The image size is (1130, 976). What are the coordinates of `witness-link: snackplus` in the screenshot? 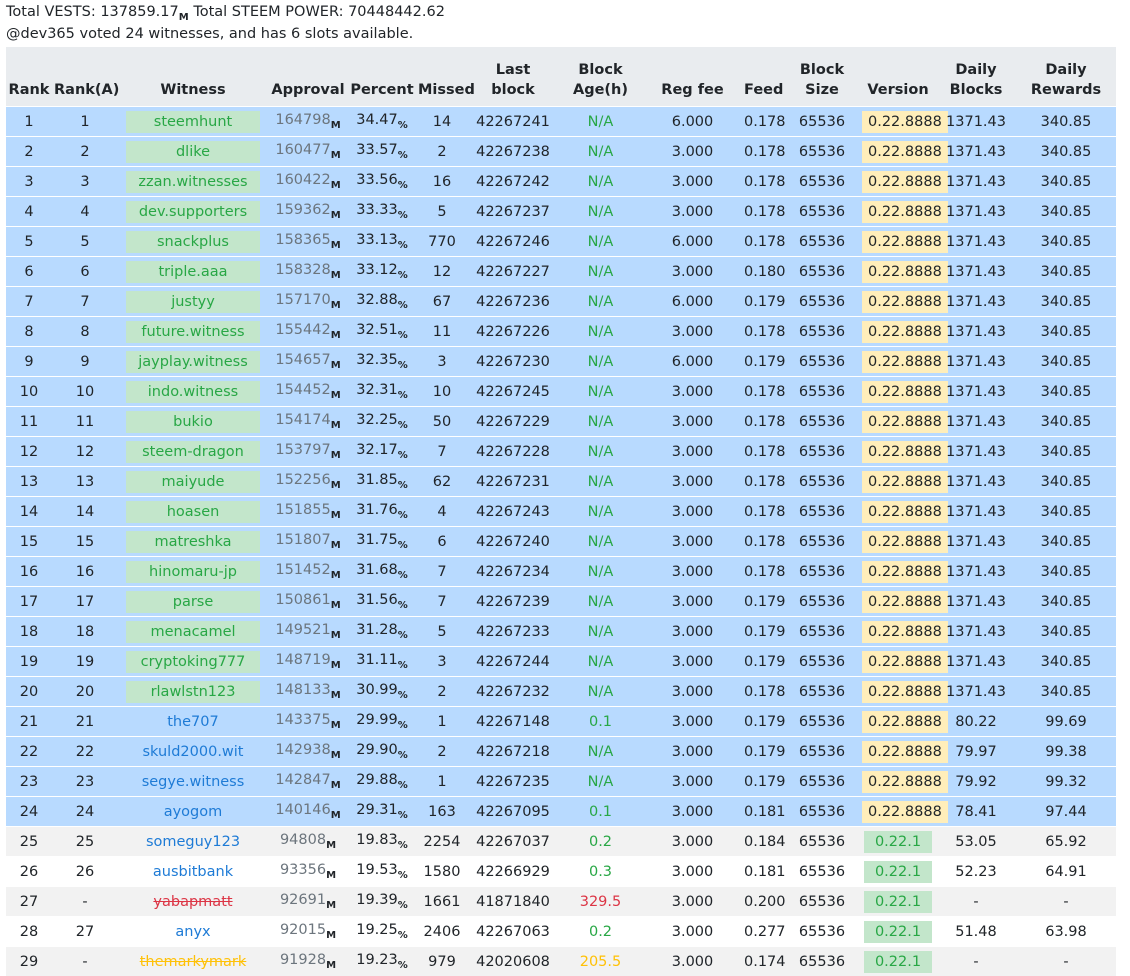 It's located at (193, 242).